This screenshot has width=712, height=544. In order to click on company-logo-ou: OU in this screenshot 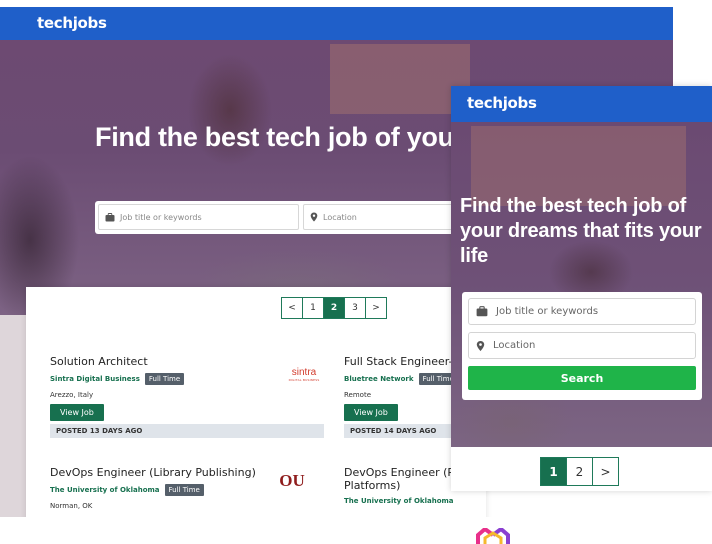, I will do `click(292, 481)`.